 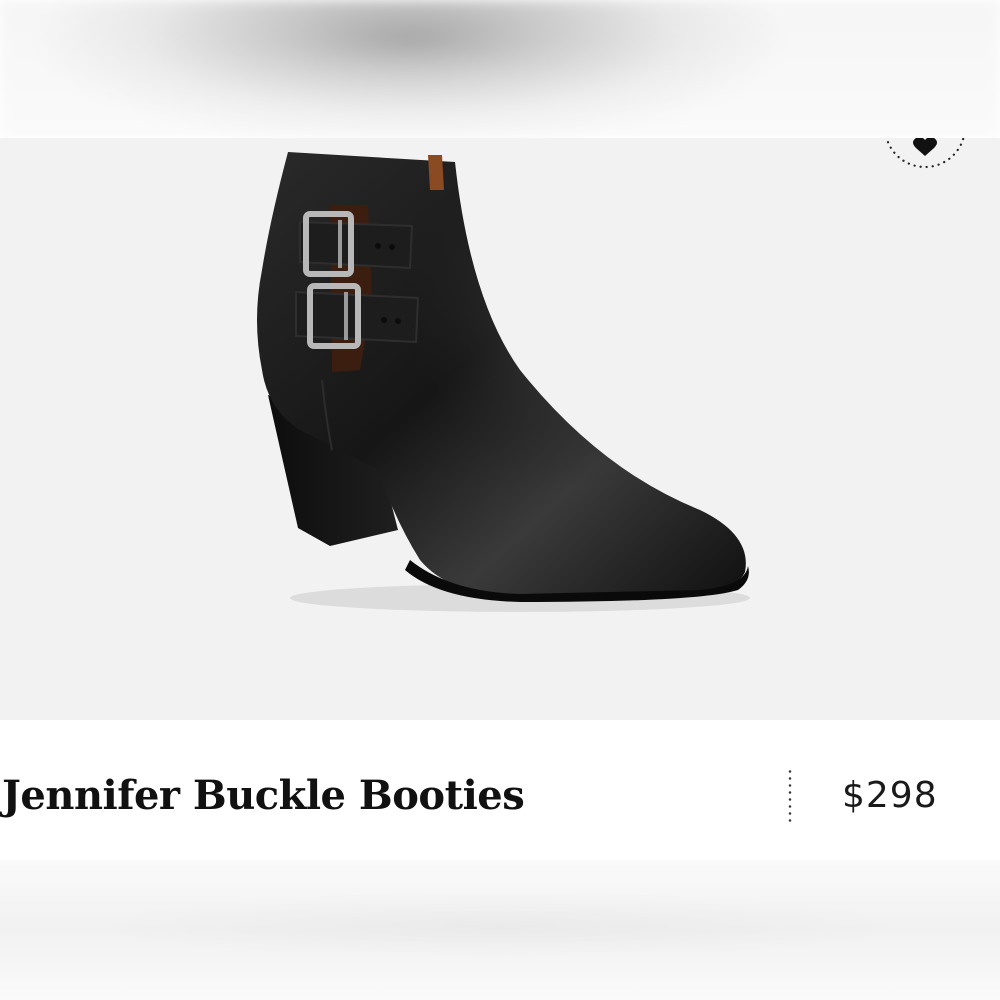 I want to click on product-title: Jennifer Buckle Booties, so click(x=263, y=795).